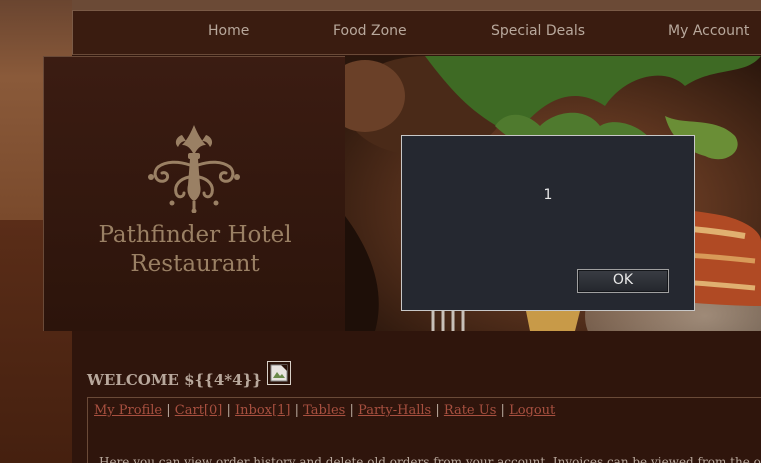 Image resolution: width=761 pixels, height=463 pixels. I want to click on my-profile-link: My Profile, so click(128, 410).